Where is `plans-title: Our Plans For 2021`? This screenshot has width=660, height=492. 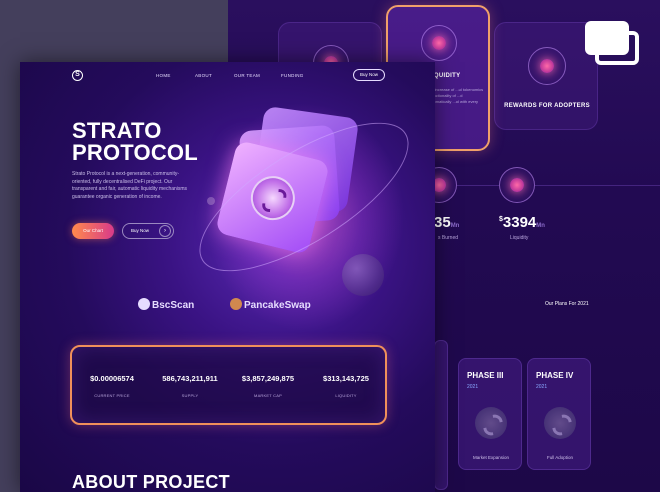 plans-title: Our Plans For 2021 is located at coordinates (567, 304).